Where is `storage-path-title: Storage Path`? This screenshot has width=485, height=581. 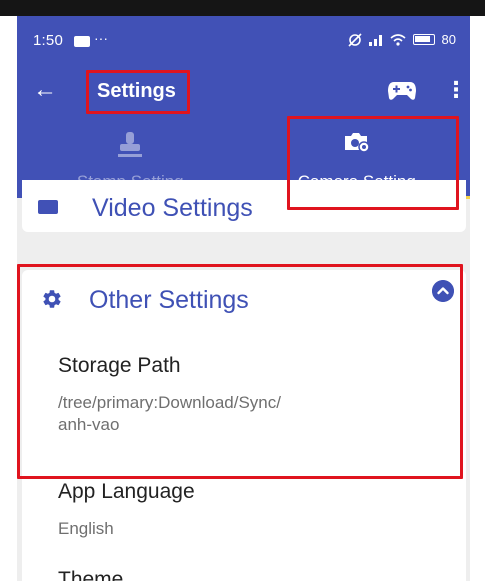 storage-path-title: Storage Path is located at coordinates (119, 365).